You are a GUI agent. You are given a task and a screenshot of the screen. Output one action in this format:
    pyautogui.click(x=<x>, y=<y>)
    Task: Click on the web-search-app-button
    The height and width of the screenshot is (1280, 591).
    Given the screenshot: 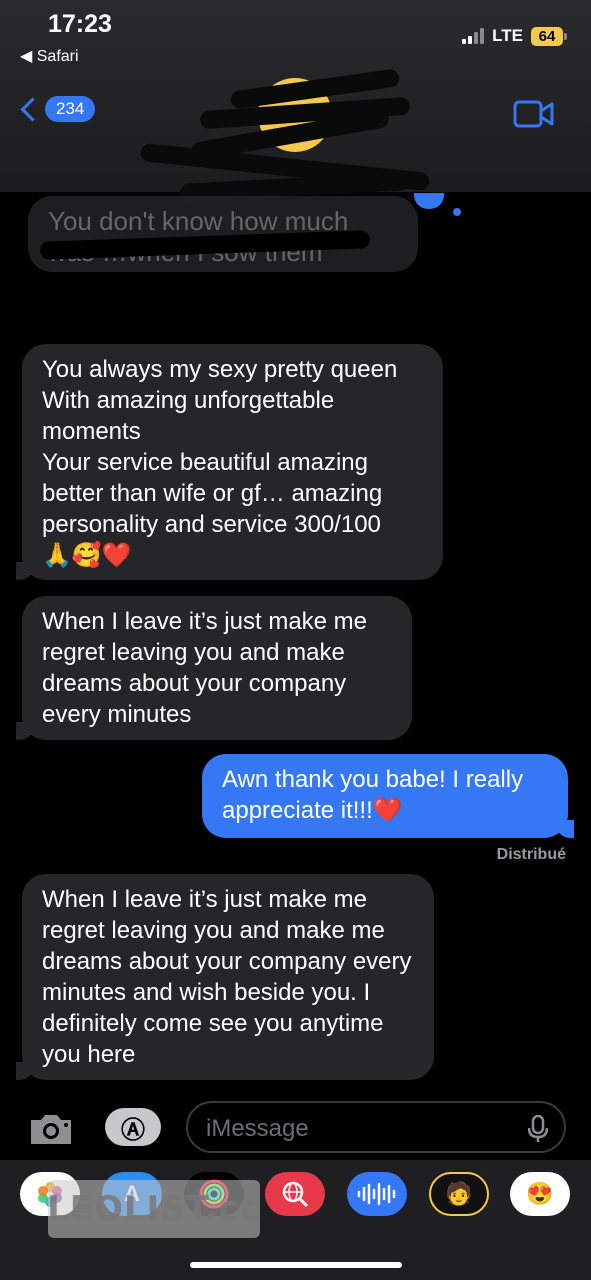 What is the action you would take?
    pyautogui.click(x=295, y=1194)
    